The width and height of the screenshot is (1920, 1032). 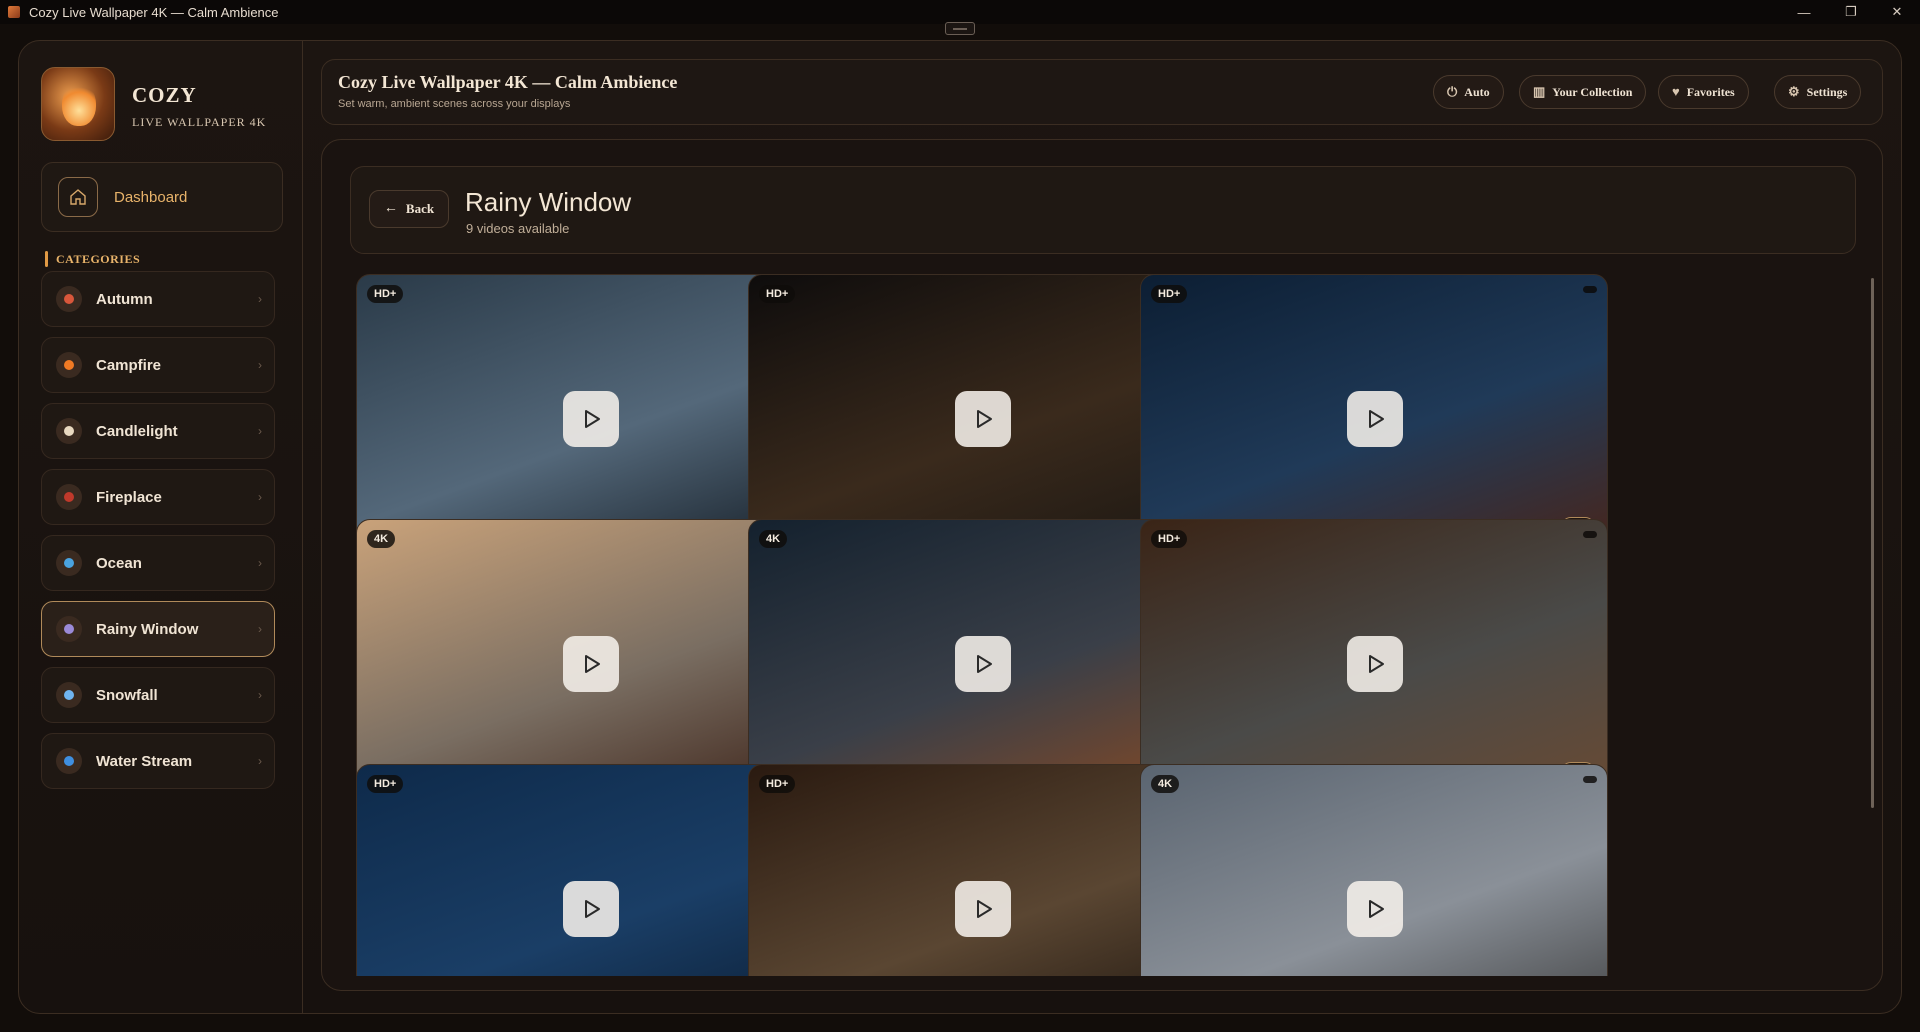 I want to click on auto-button: ⏻ Auto, so click(x=1468, y=92).